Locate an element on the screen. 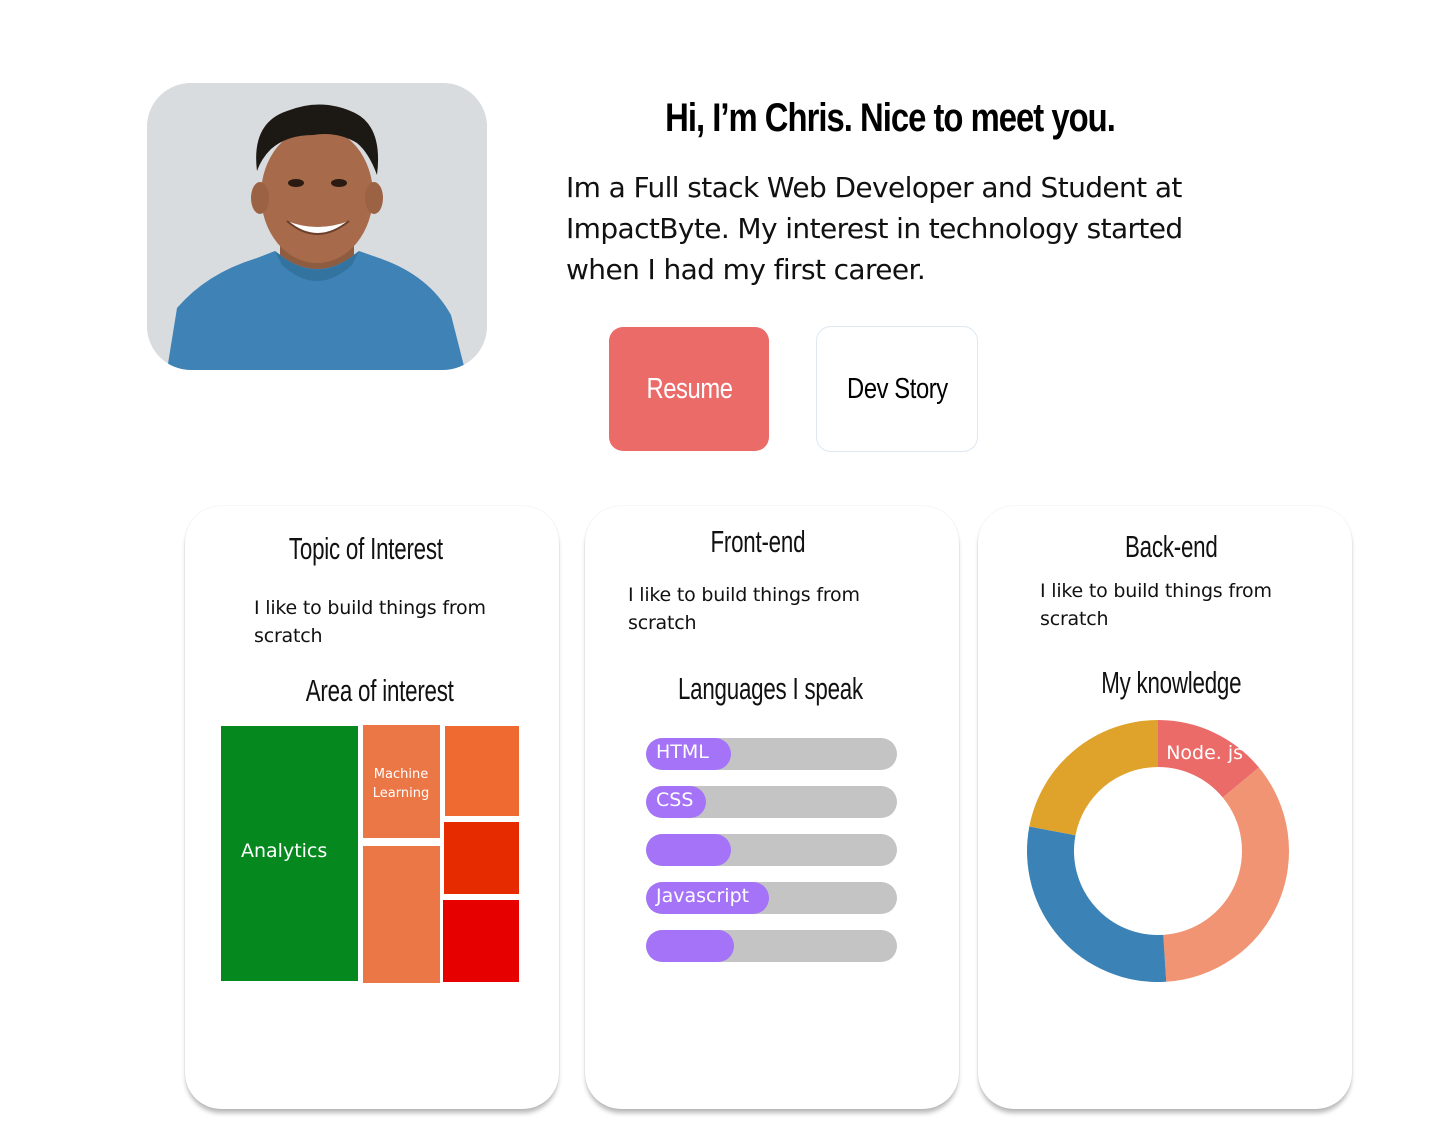  profile-photo is located at coordinates (317, 226).